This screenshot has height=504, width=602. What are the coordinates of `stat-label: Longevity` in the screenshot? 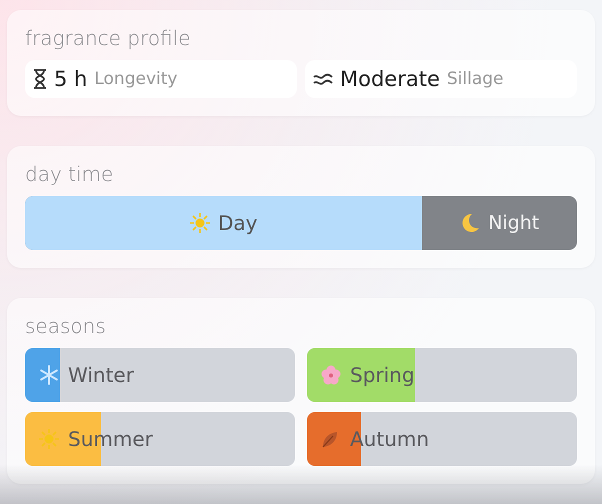 It's located at (136, 79).